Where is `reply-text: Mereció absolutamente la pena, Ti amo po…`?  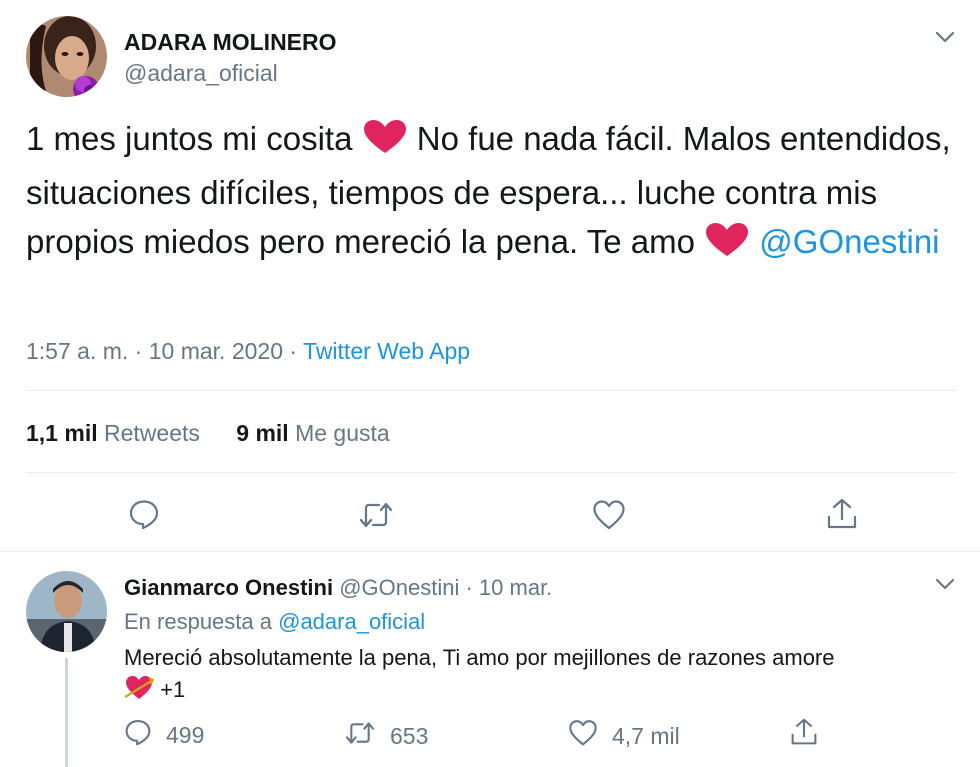 reply-text: Mereció absolutamente la pena, Ti amo po… is located at coordinates (539, 676).